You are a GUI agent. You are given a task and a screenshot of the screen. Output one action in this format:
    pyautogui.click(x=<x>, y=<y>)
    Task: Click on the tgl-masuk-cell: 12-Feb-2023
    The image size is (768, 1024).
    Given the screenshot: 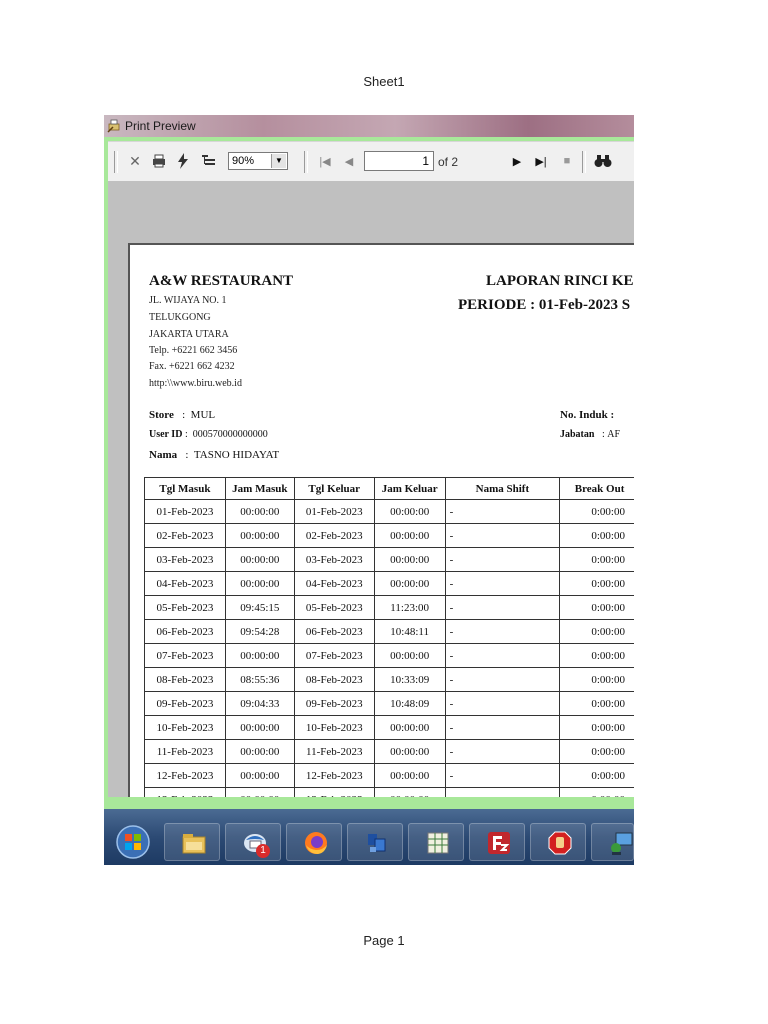 What is the action you would take?
    pyautogui.click(x=185, y=775)
    